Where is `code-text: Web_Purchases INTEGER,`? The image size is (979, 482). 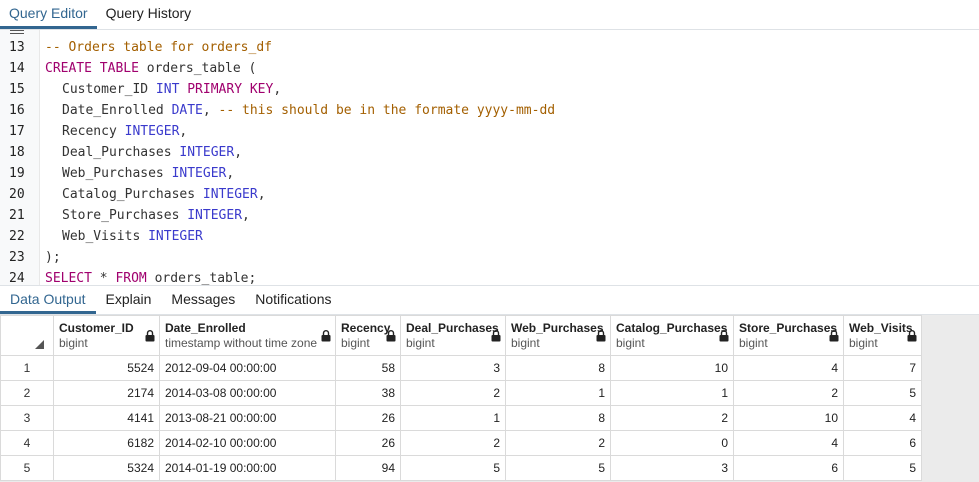
code-text: Web_Purchases INTEGER, is located at coordinates (139, 173).